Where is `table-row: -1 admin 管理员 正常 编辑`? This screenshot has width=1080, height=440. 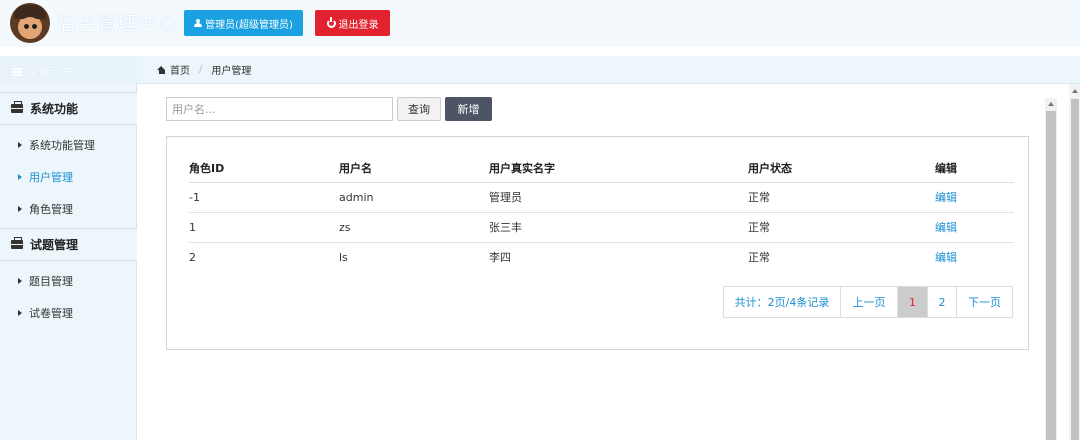
table-row: -1 admin 管理员 正常 编辑 is located at coordinates (601, 197).